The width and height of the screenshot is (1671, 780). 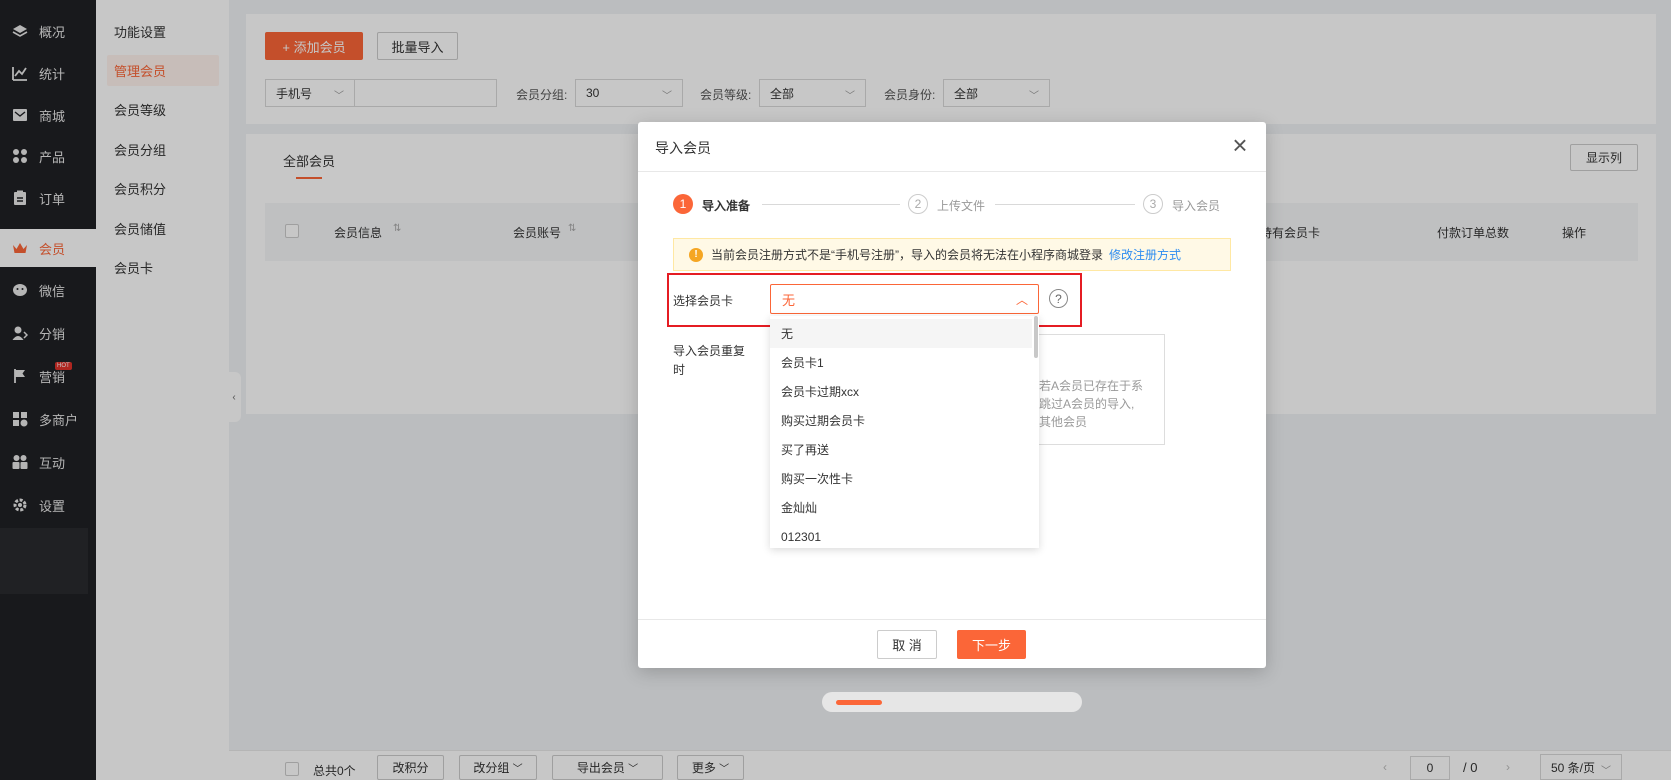 What do you see at coordinates (709, 351) in the screenshot?
I see `duplicate-label-line1: 导入会员重复` at bounding box center [709, 351].